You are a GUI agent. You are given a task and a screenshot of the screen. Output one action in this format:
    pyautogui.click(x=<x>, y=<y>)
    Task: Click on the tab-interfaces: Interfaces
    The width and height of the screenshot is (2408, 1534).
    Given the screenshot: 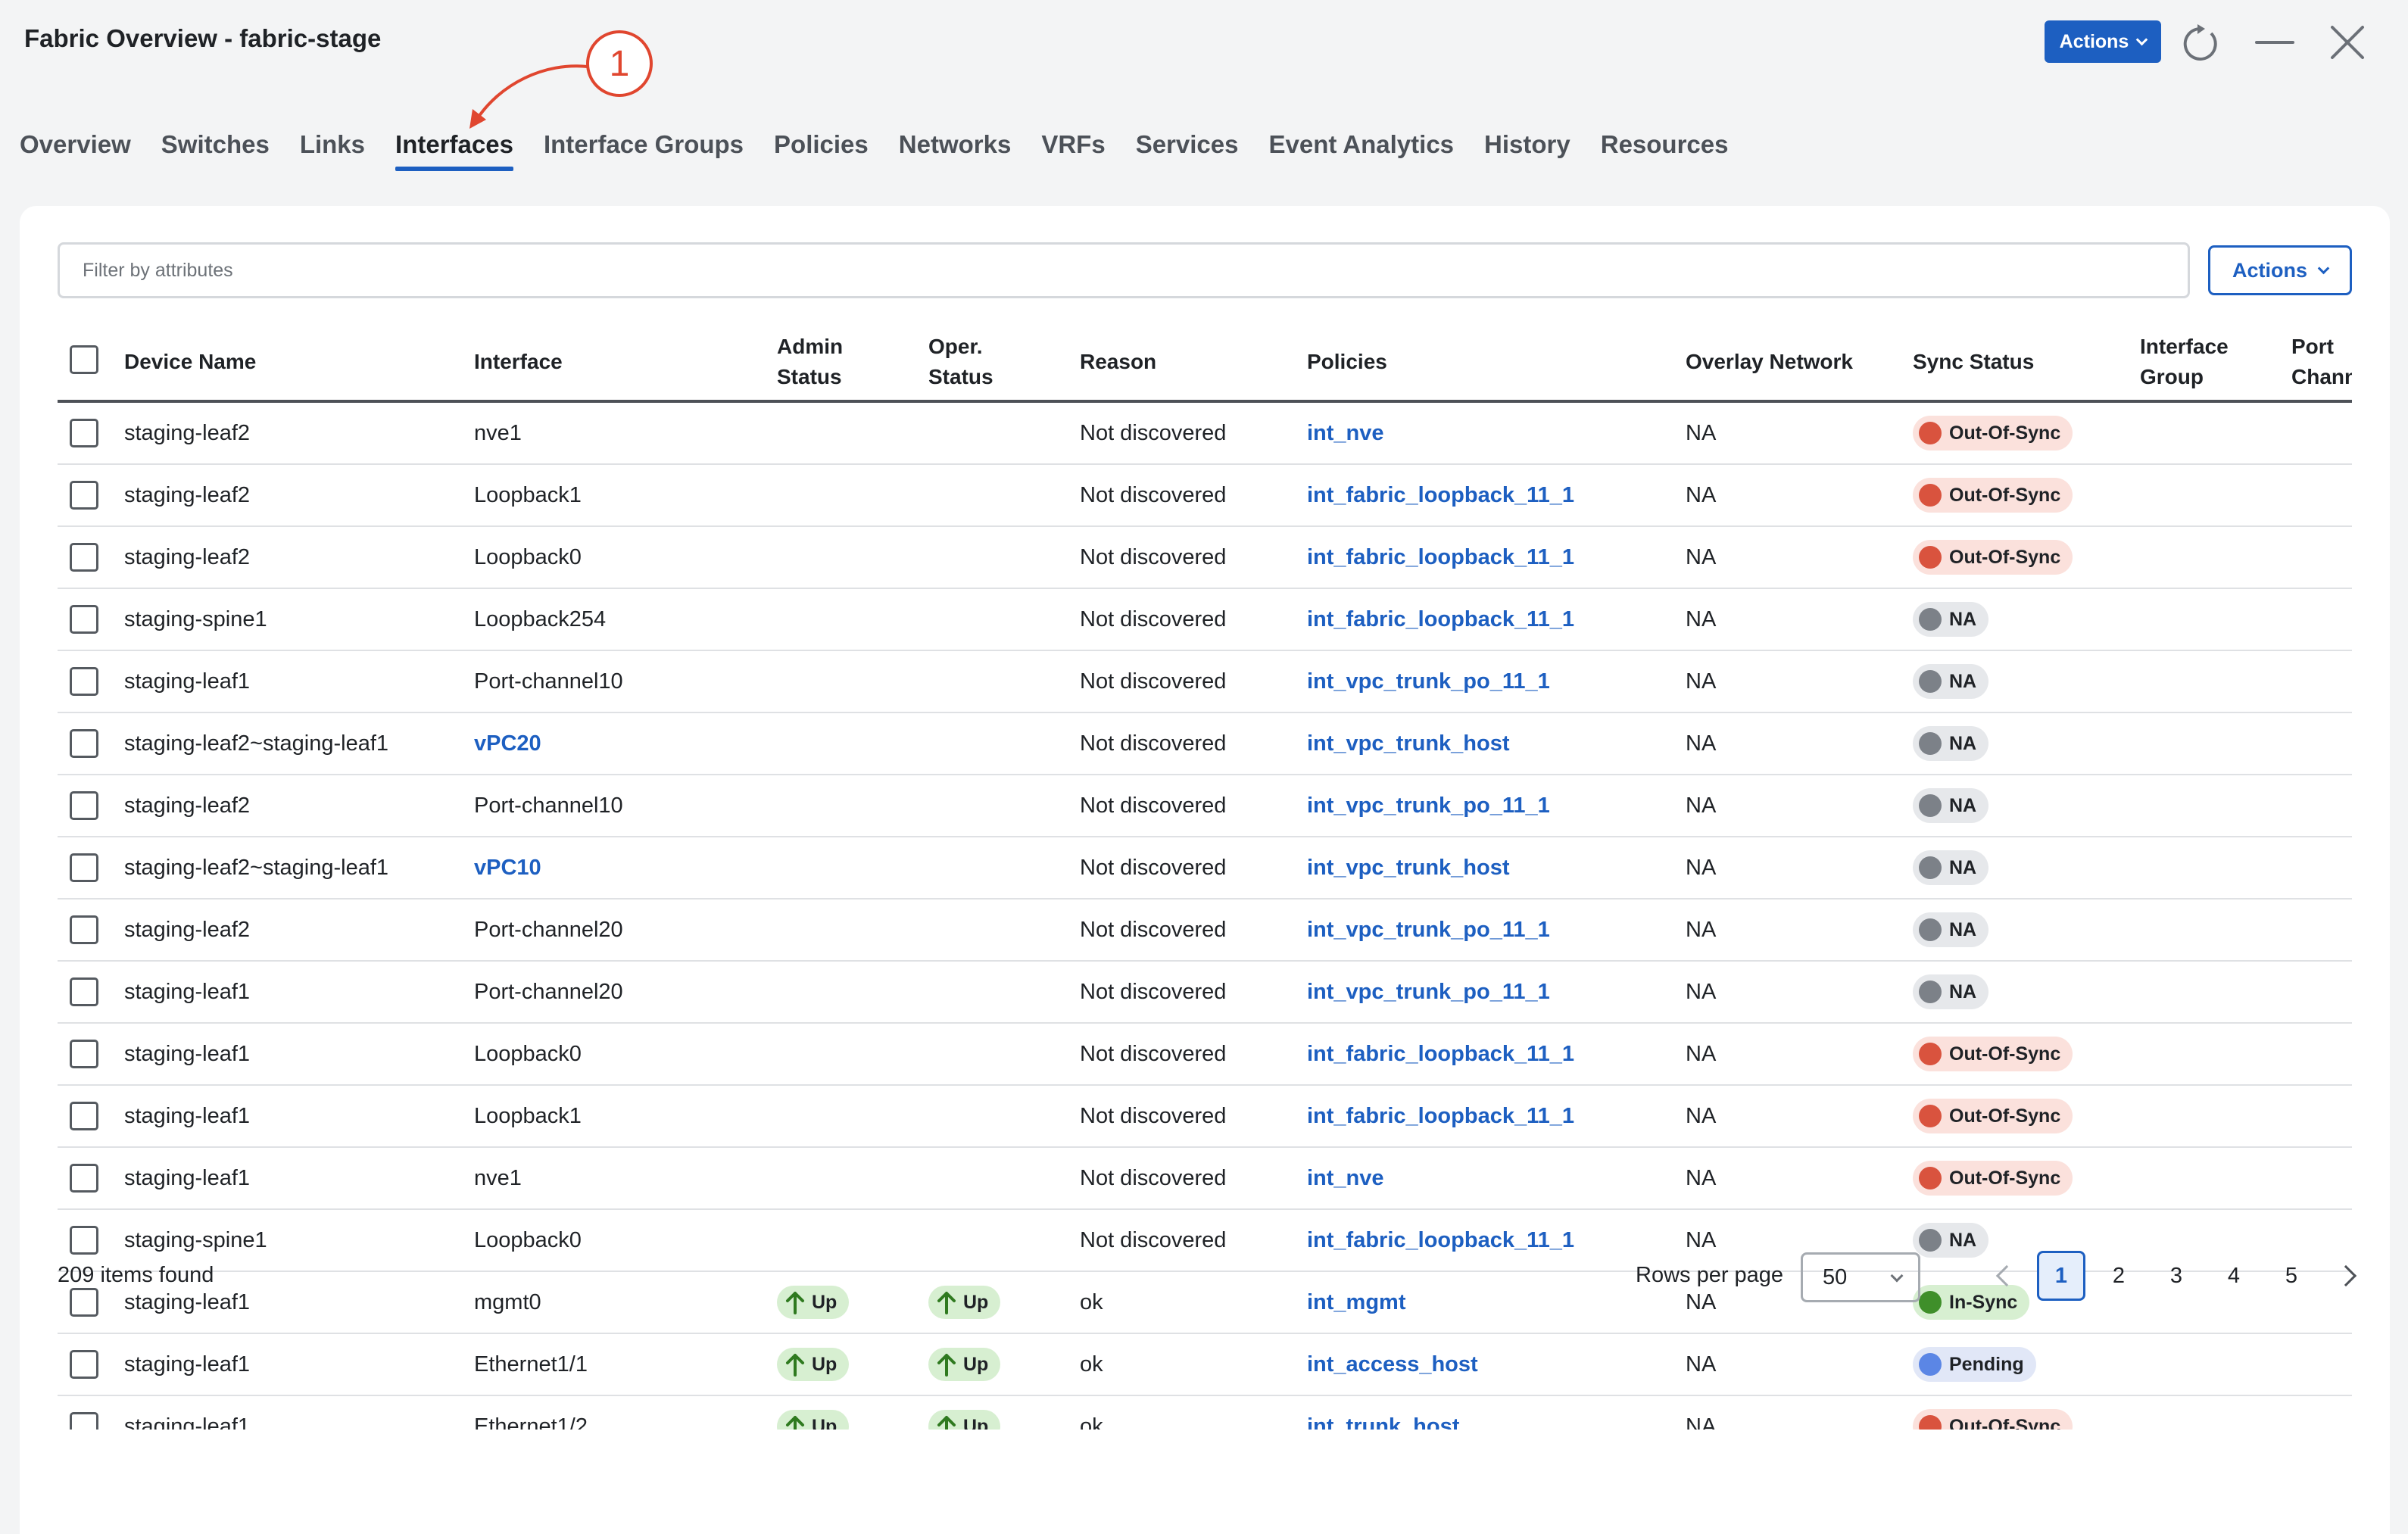 What is the action you would take?
    pyautogui.click(x=454, y=150)
    